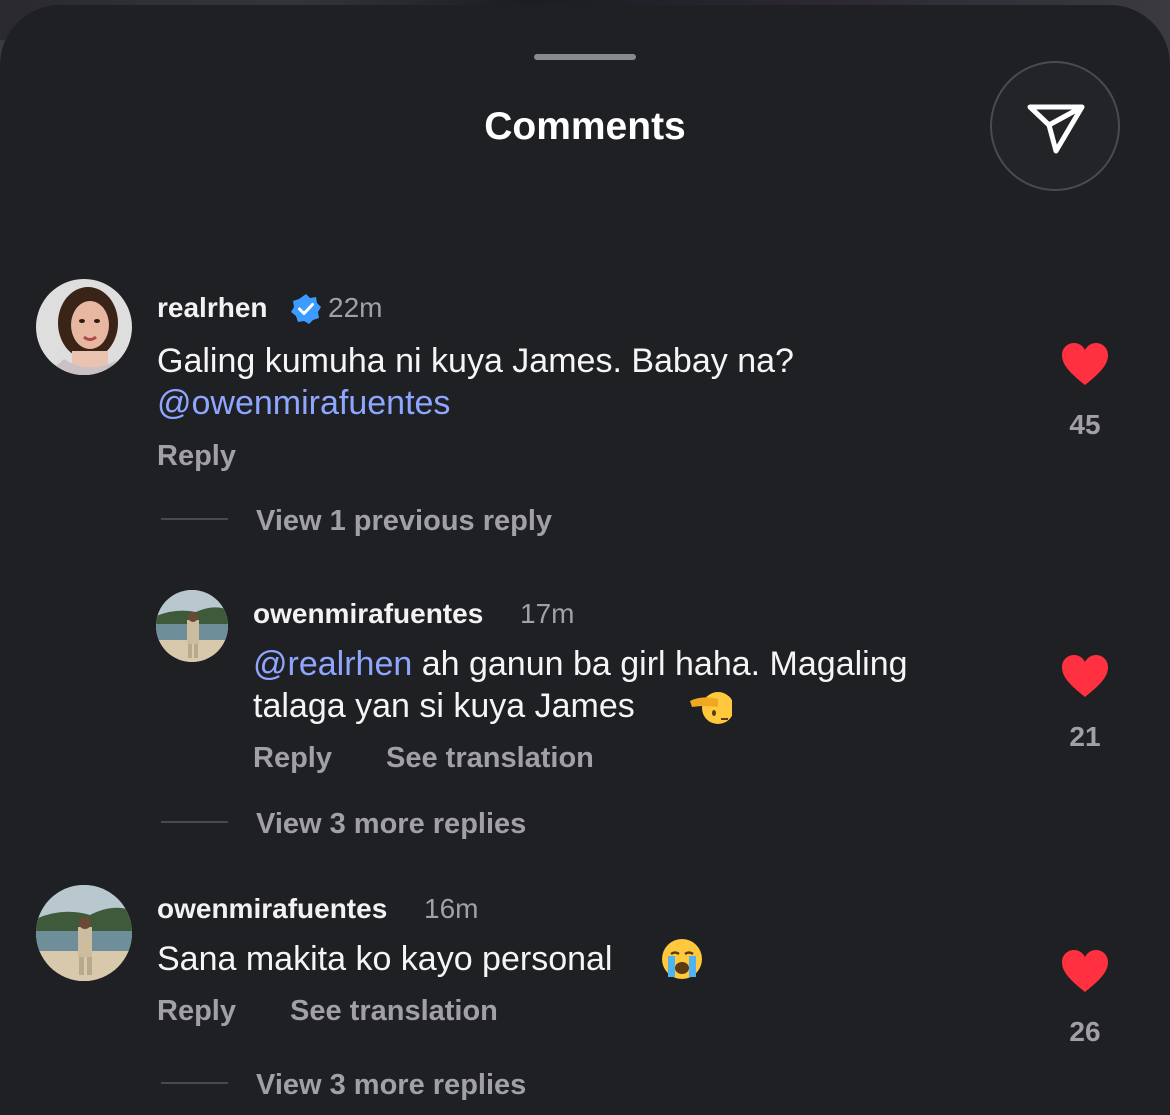 Image resolution: width=1170 pixels, height=1115 pixels. What do you see at coordinates (332, 664) in the screenshot?
I see `mention-link: @realrhen` at bounding box center [332, 664].